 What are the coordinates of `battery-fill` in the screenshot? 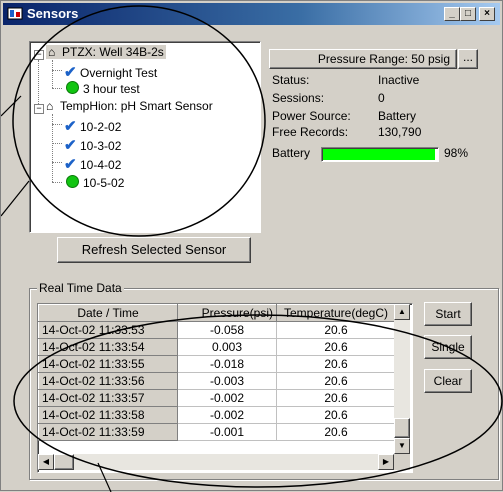 It's located at (379, 154).